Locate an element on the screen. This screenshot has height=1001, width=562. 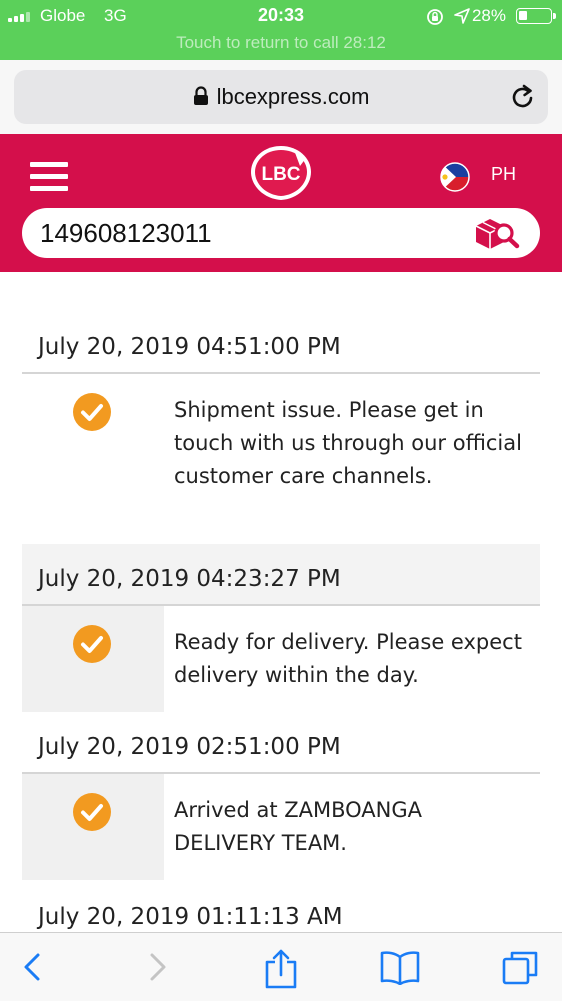
battery-icon is located at coordinates (536, 16).